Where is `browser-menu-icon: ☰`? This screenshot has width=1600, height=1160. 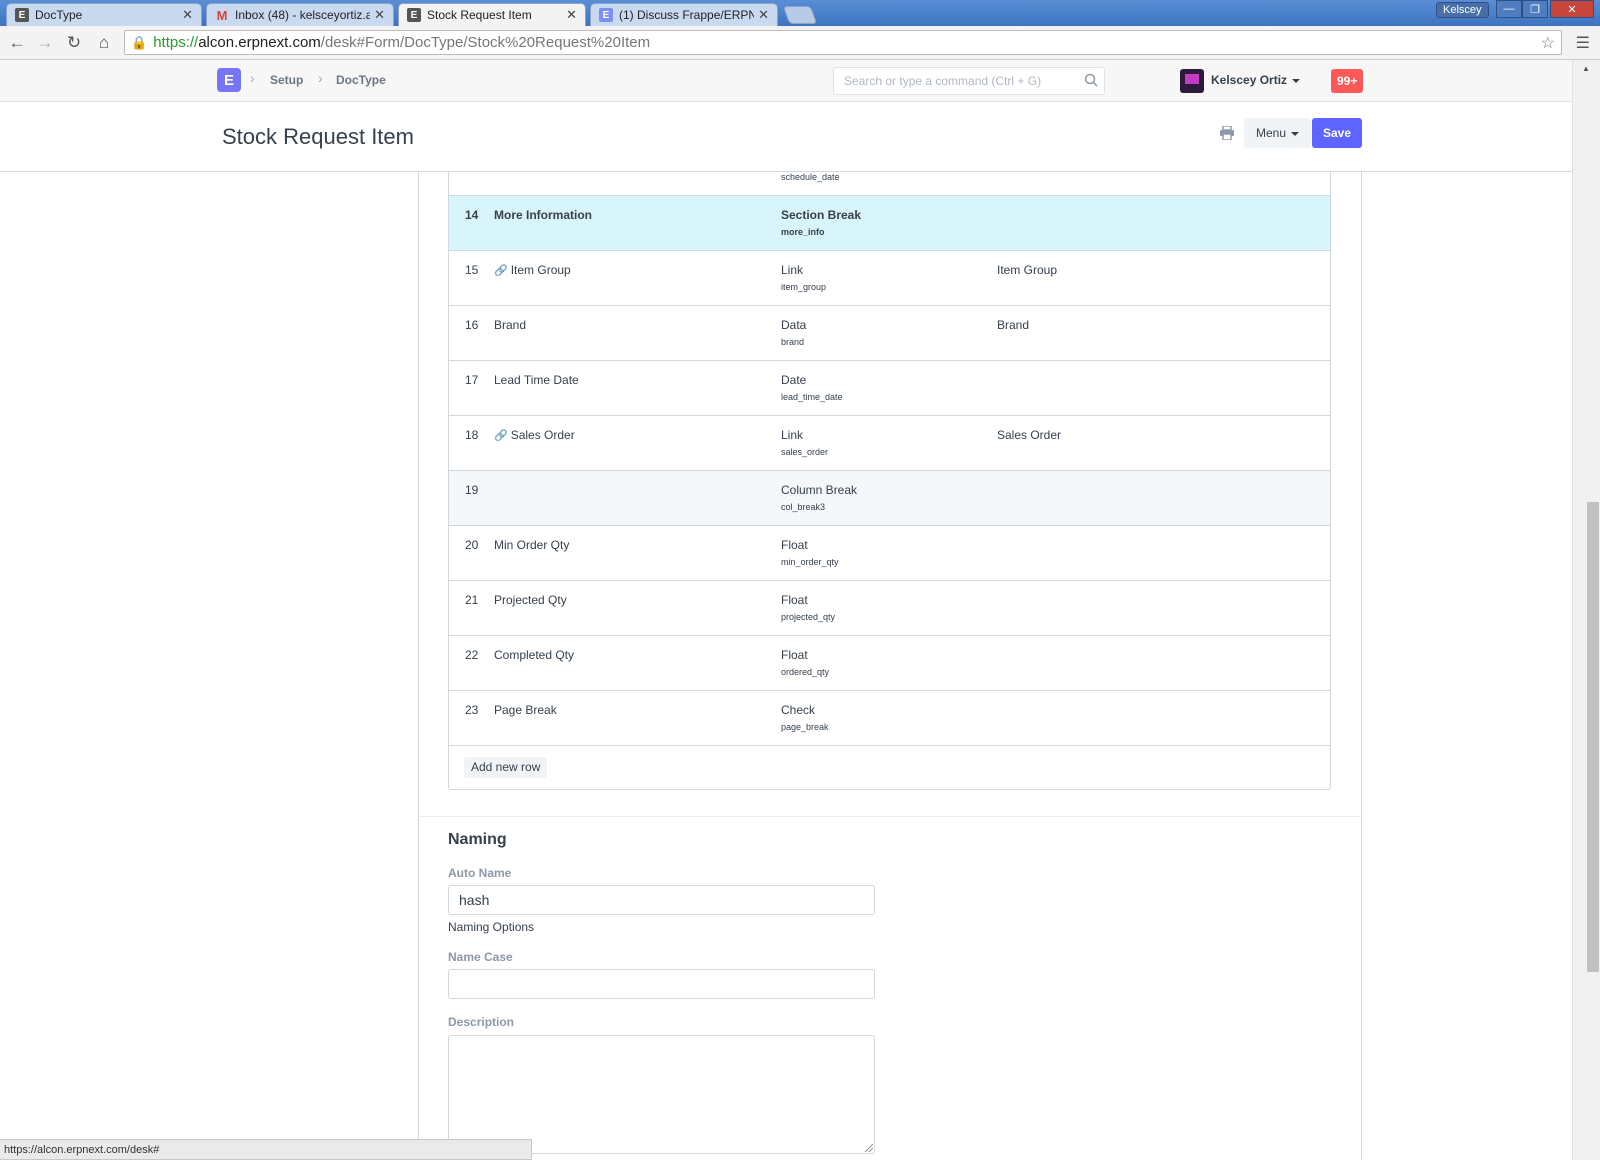 browser-menu-icon: ☰ is located at coordinates (1583, 43).